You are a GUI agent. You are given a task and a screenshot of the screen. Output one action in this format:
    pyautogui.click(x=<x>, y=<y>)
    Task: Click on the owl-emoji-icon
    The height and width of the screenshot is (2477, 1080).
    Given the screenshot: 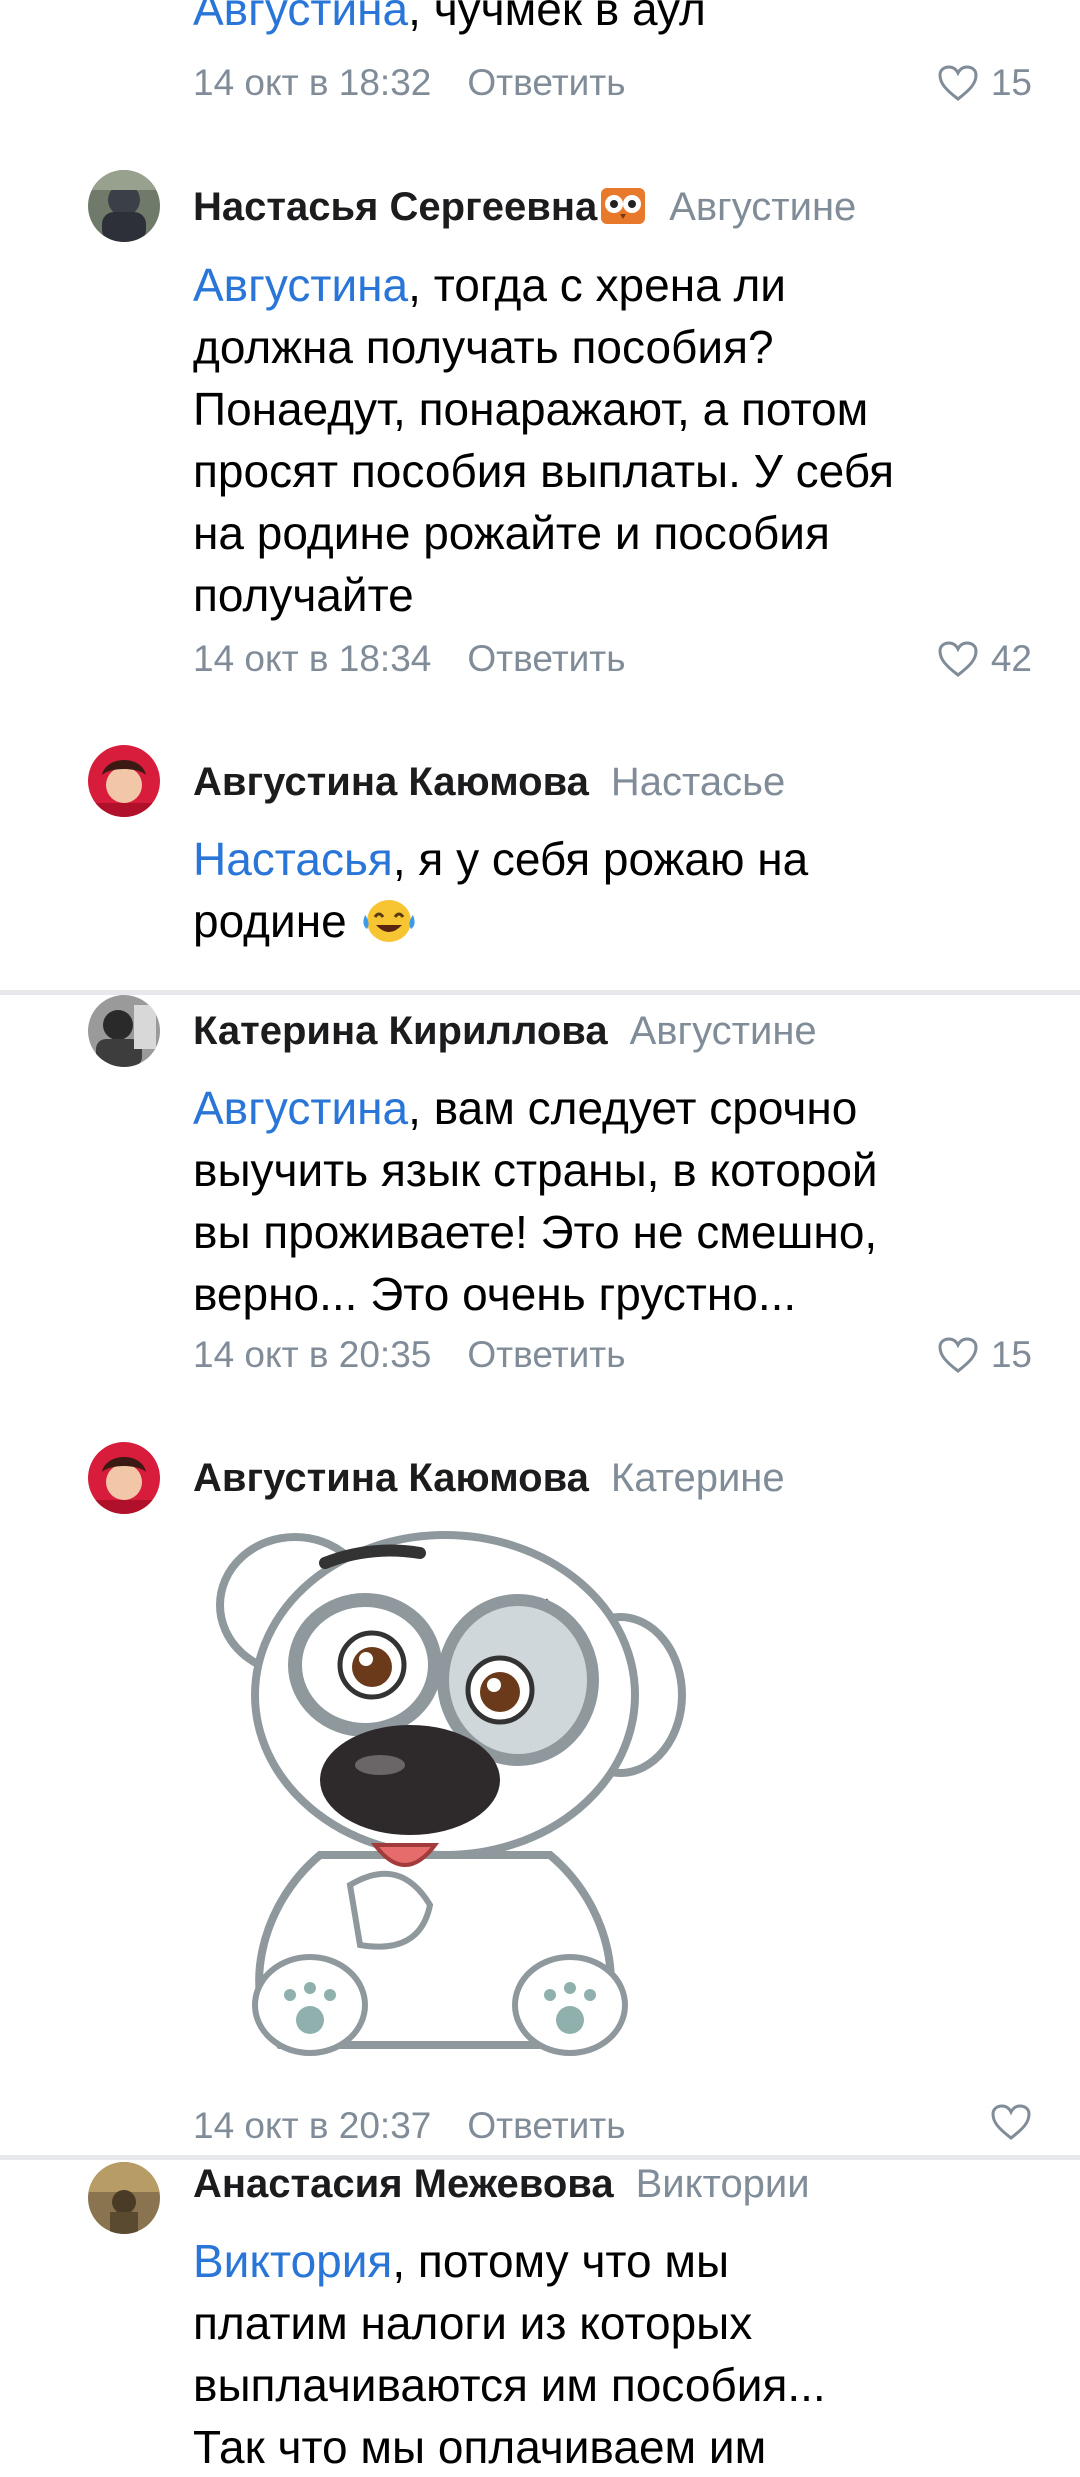 What is the action you would take?
    pyautogui.click(x=623, y=211)
    